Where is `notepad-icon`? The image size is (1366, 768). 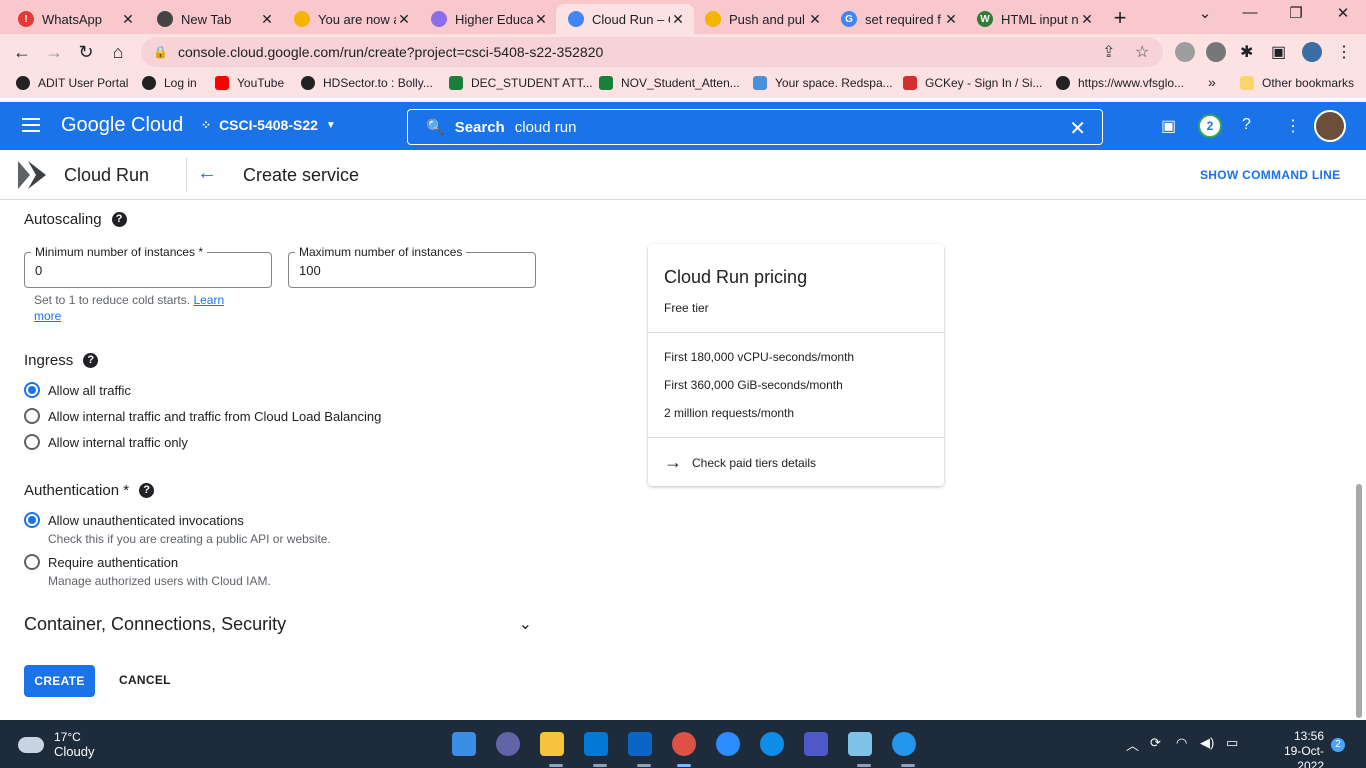
notepad-icon is located at coordinates (860, 744).